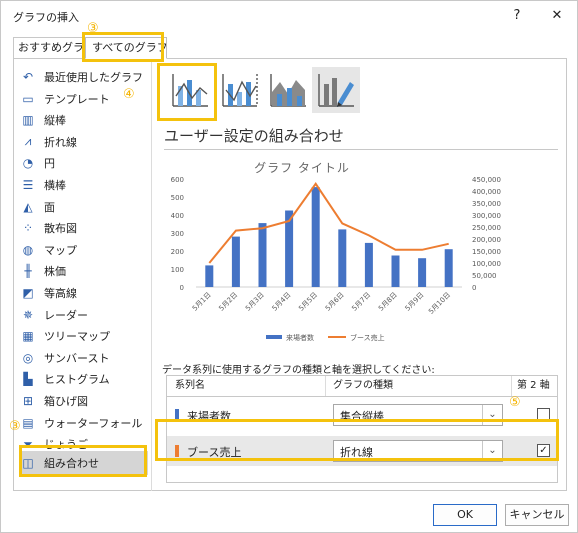 This screenshot has height=533, width=578. Describe the element at coordinates (254, 136) in the screenshot. I see `combo-subtitle: ユーザー設定の組み合わせ` at that location.